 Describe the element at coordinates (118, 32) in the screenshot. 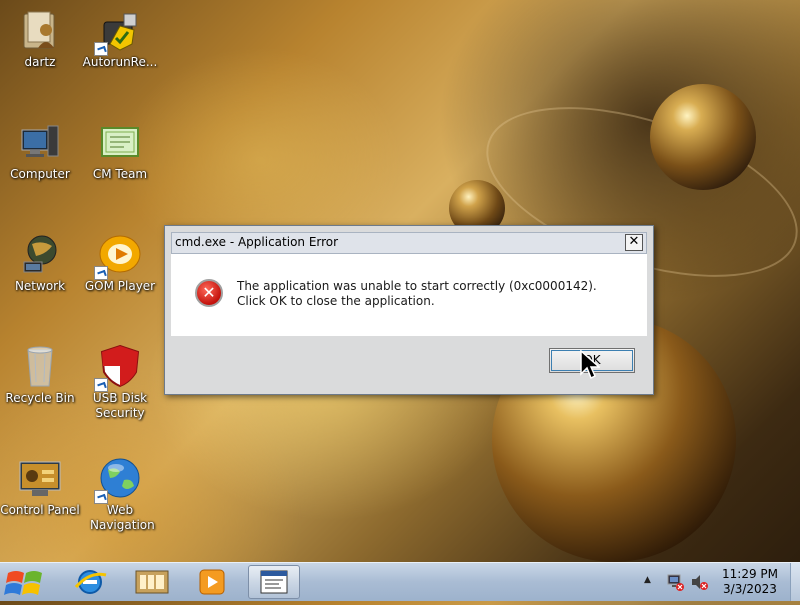

I see `usb-shield-icon` at that location.